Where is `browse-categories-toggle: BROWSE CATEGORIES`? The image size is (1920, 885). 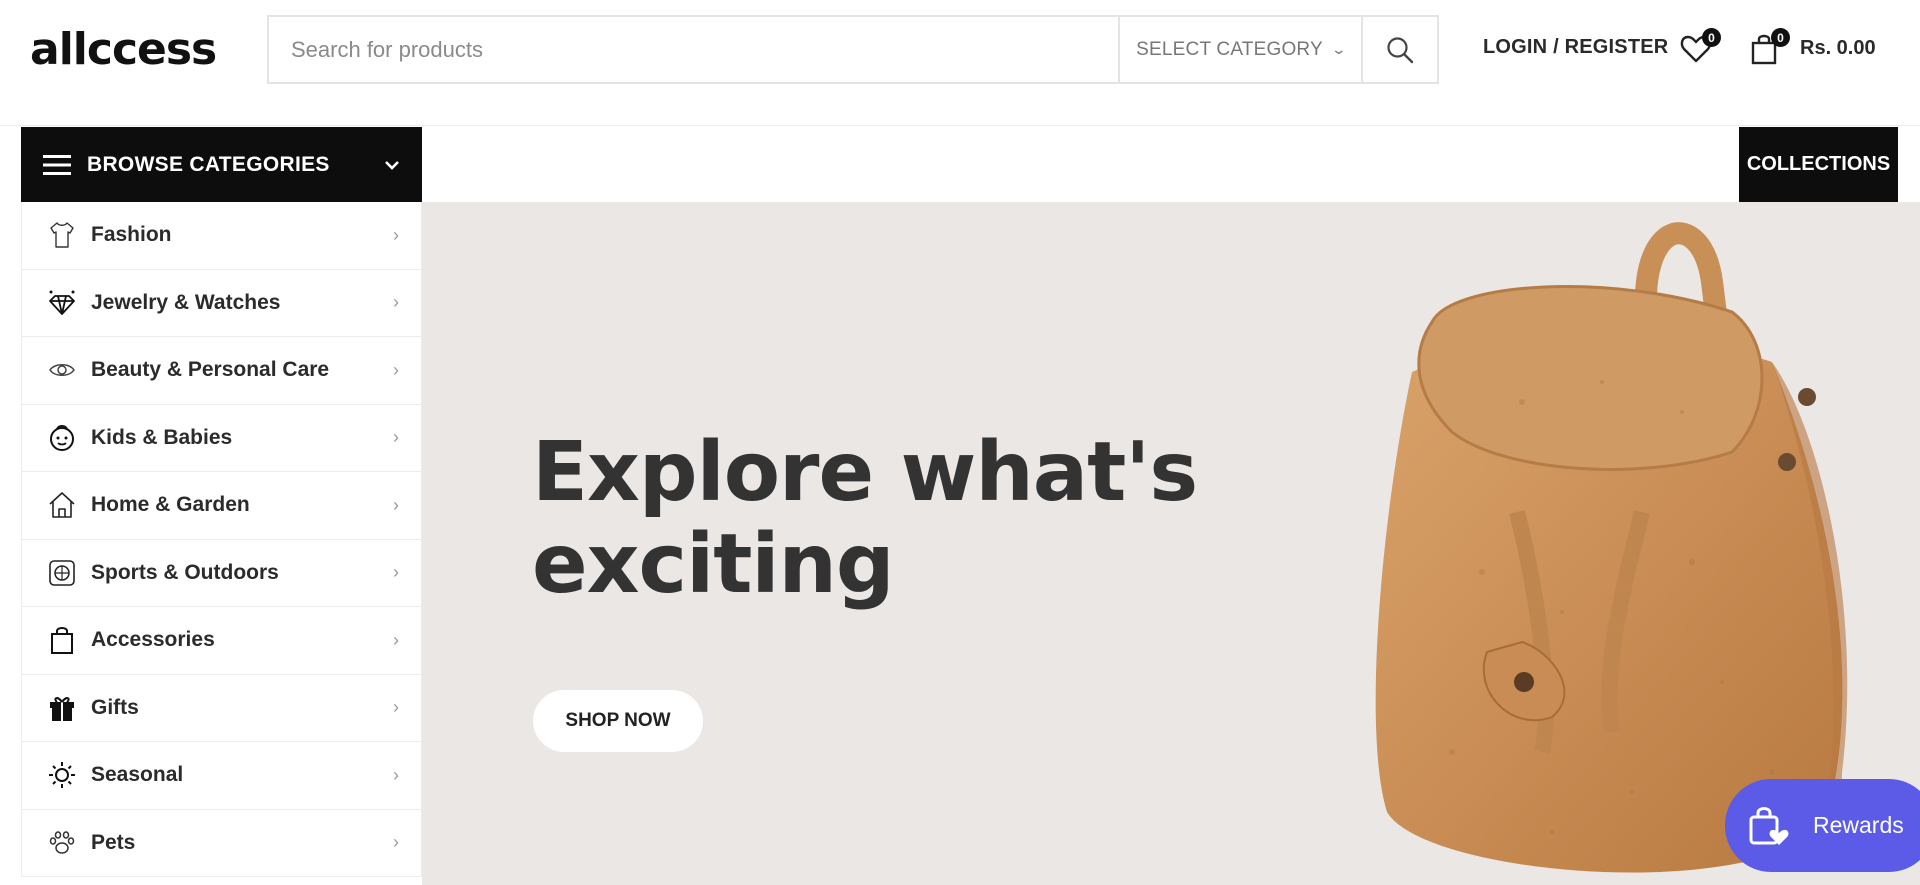 browse-categories-toggle: BROWSE CATEGORIES is located at coordinates (221, 164).